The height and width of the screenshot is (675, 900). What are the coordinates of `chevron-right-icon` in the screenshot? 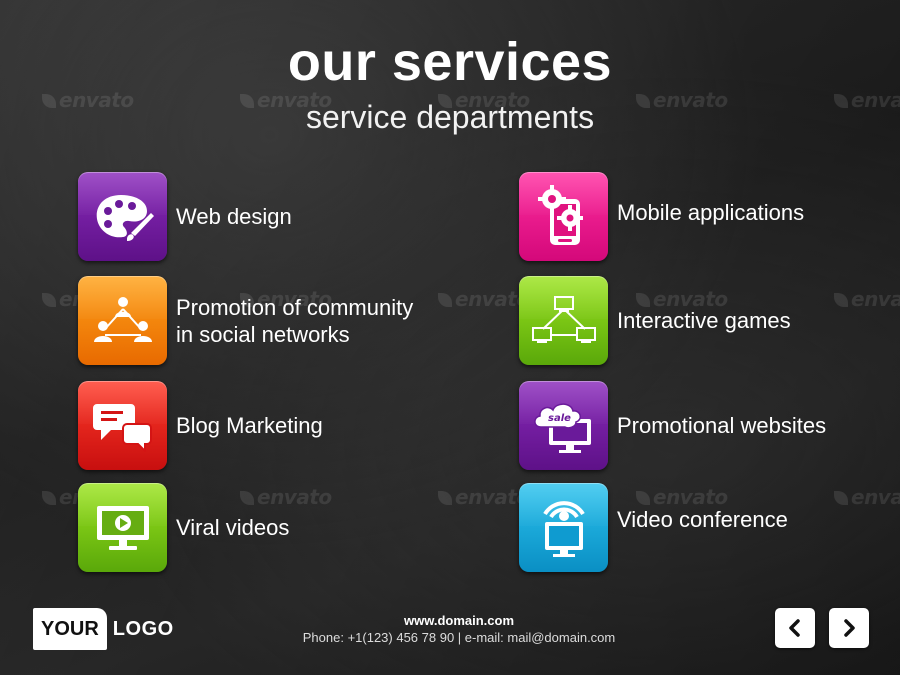 It's located at (849, 628).